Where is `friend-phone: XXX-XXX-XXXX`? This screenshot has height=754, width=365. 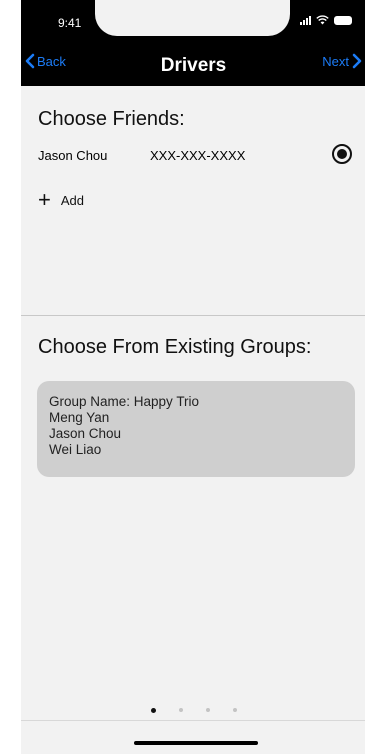
friend-phone: XXX-XXX-XXXX is located at coordinates (198, 155).